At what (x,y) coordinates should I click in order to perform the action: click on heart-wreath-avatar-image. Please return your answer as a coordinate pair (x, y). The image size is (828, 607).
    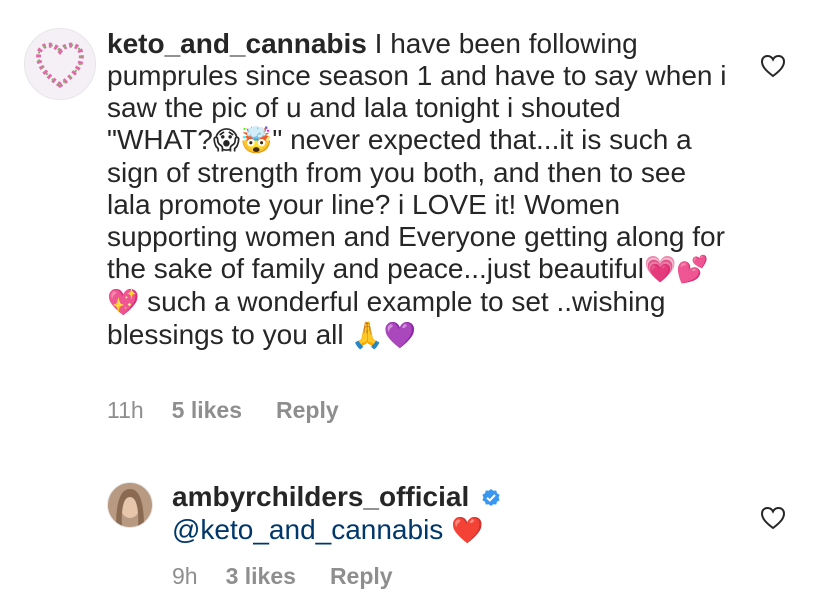
    Looking at the image, I should click on (60, 64).